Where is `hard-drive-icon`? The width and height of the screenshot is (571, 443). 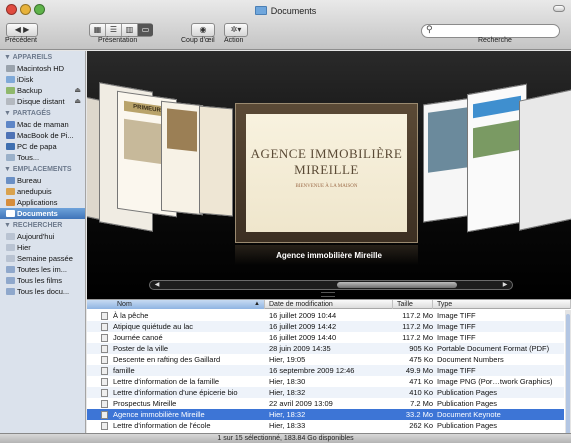
hard-drive-icon is located at coordinates (10, 68).